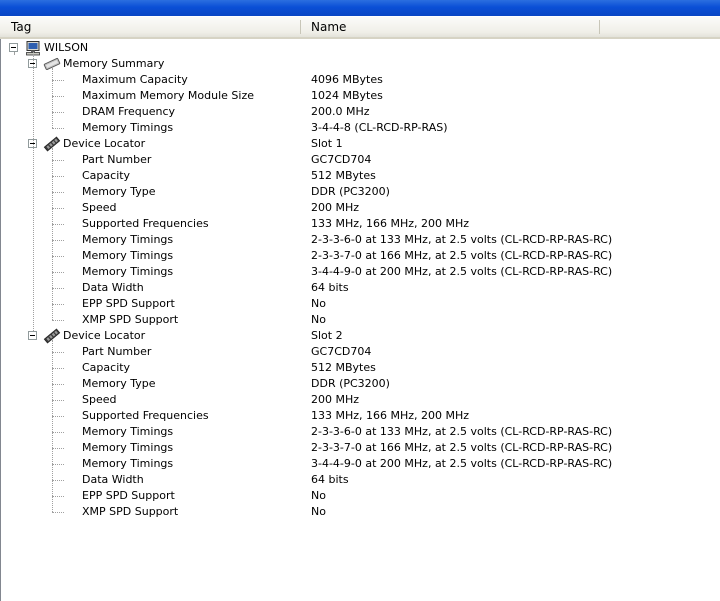 The width and height of the screenshot is (720, 601). I want to click on tree-node-device-locator: Device Locator Slot 2, so click(360, 336).